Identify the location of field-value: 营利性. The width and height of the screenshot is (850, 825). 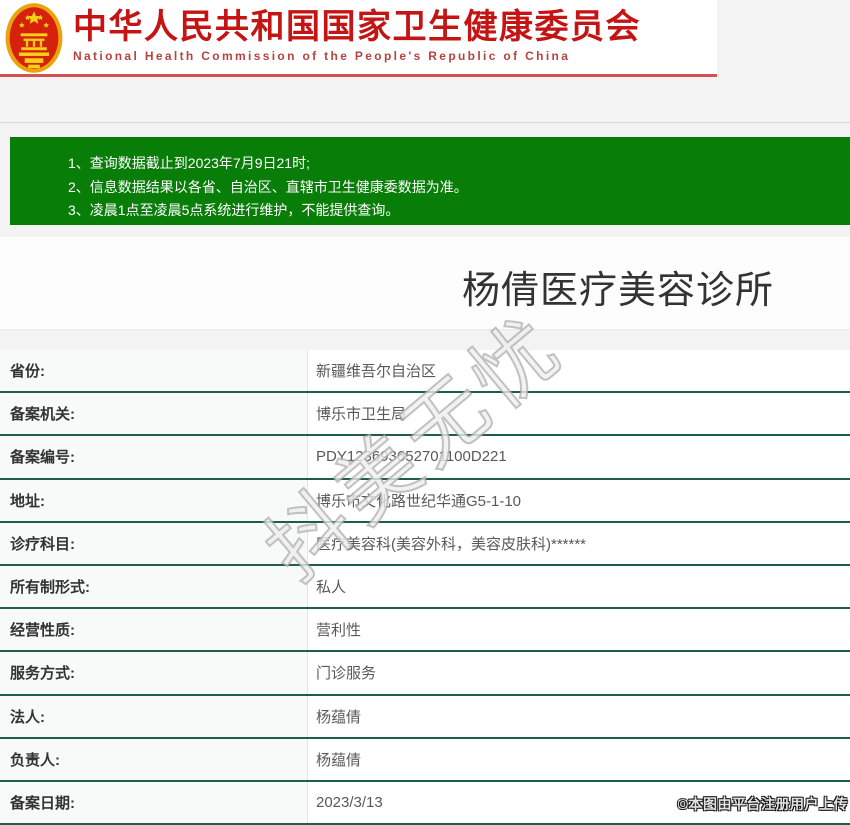
(579, 630).